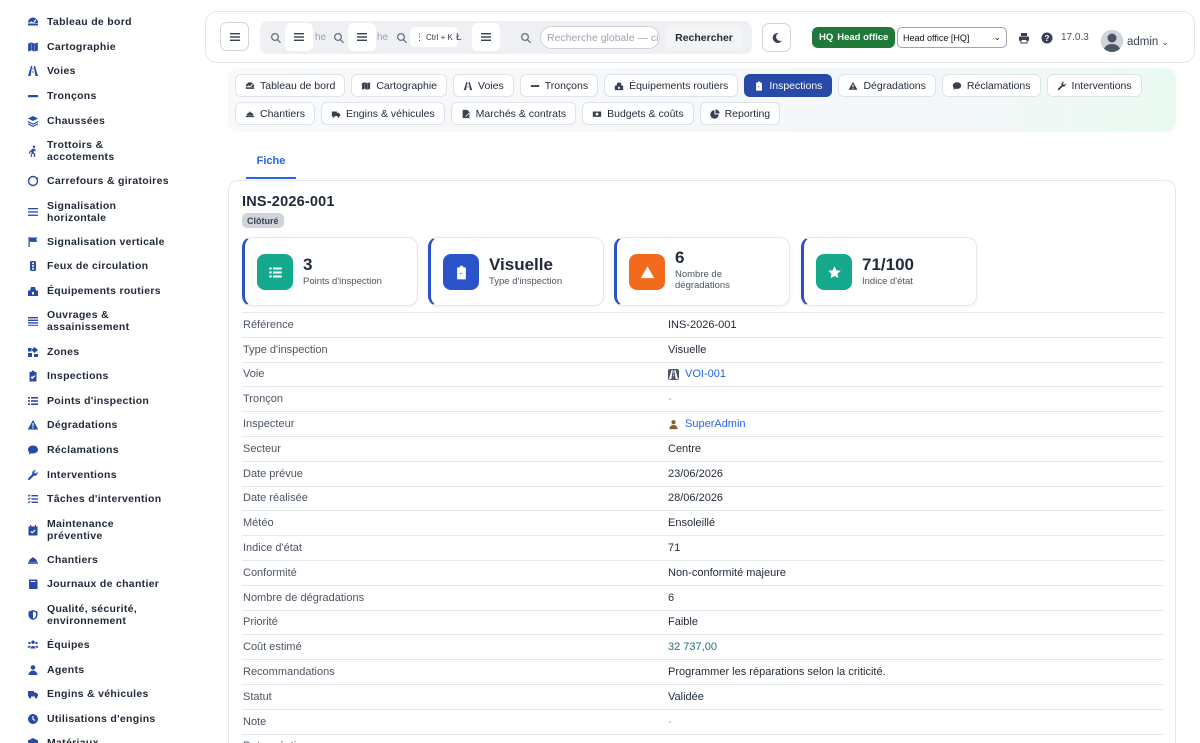 This screenshot has width=1200, height=743. I want to click on tab-fiche: Fiche, so click(271, 161).